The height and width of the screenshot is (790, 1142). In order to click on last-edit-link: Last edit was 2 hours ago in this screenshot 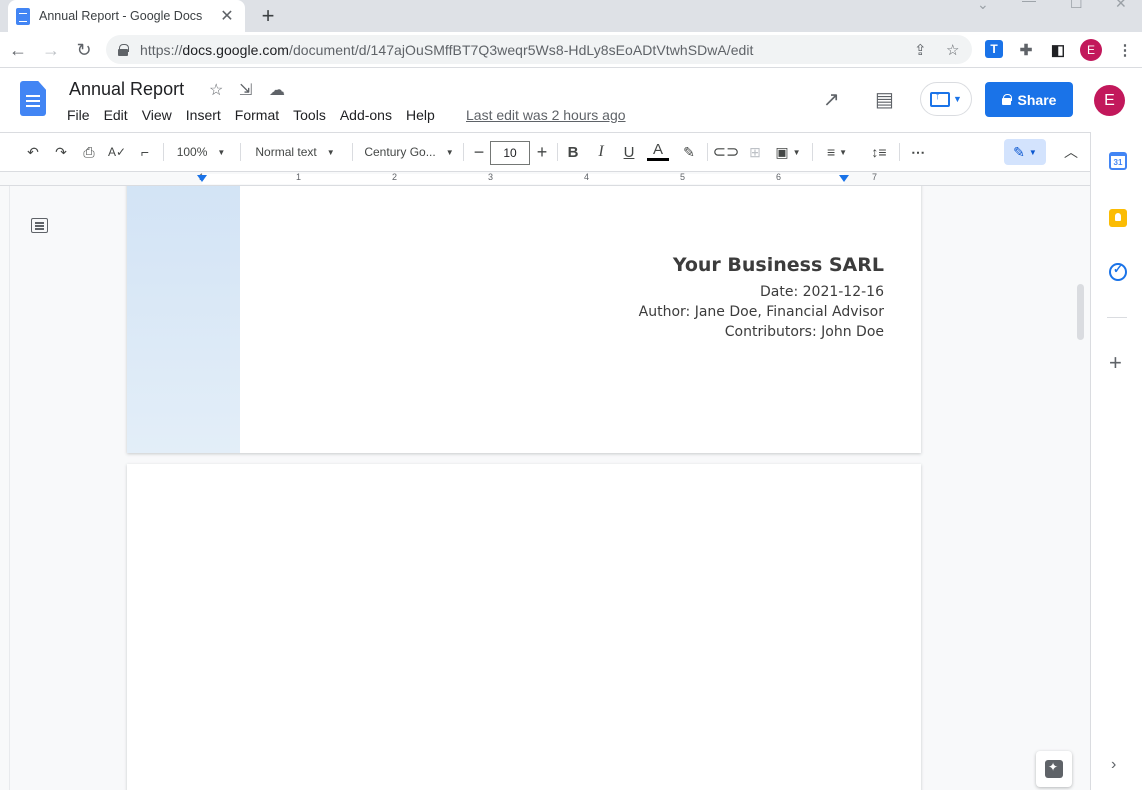, I will do `click(546, 115)`.